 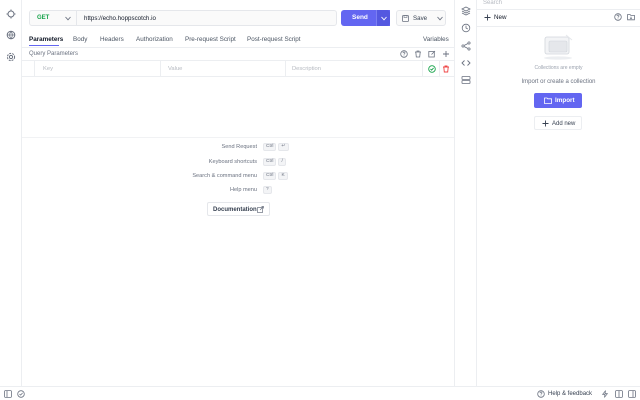 I want to click on add-new-label: Add new, so click(x=564, y=123).